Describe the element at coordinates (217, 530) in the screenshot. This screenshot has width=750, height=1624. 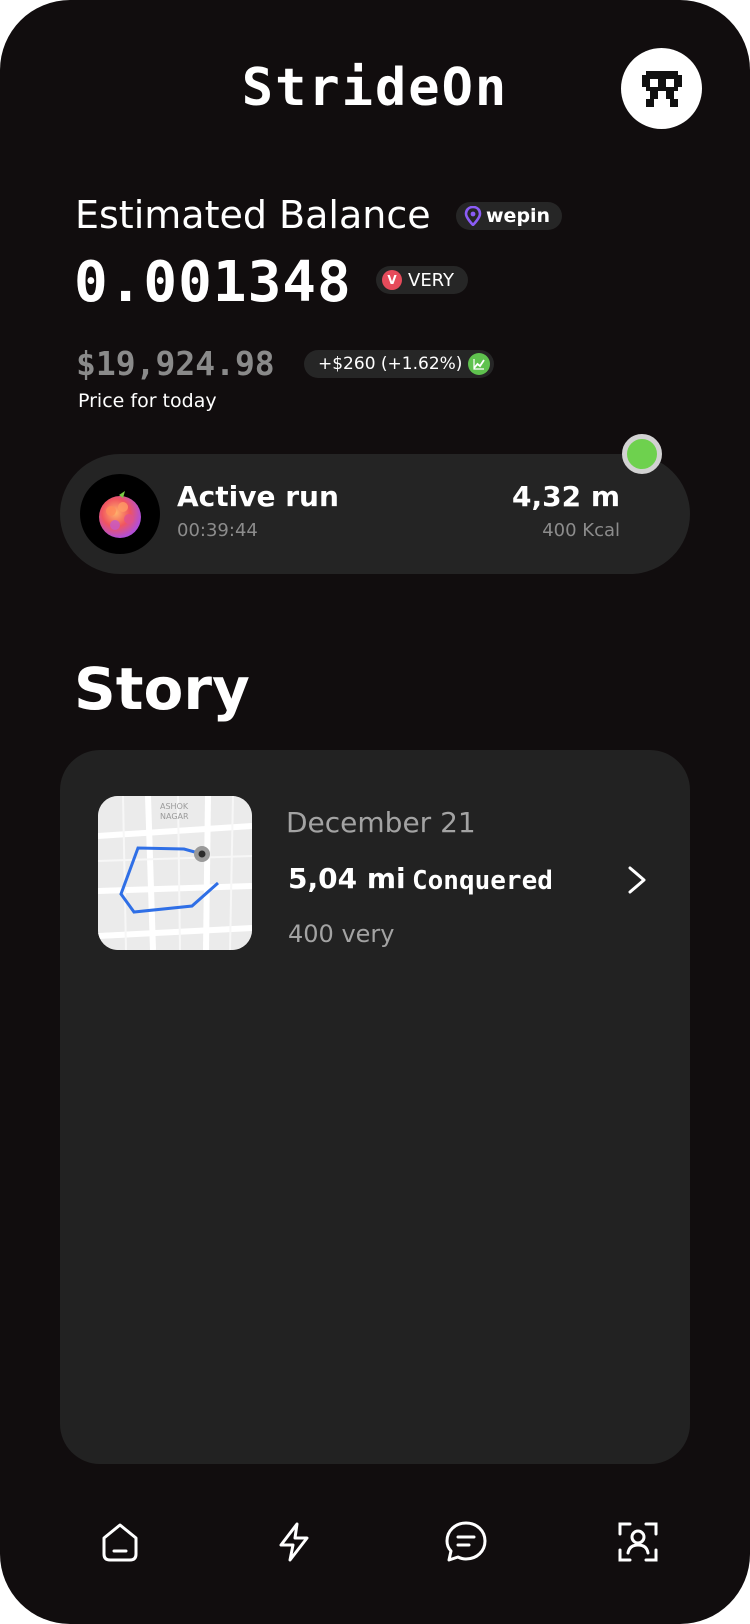
I see `active-run-elapsed: 00:39:44` at that location.